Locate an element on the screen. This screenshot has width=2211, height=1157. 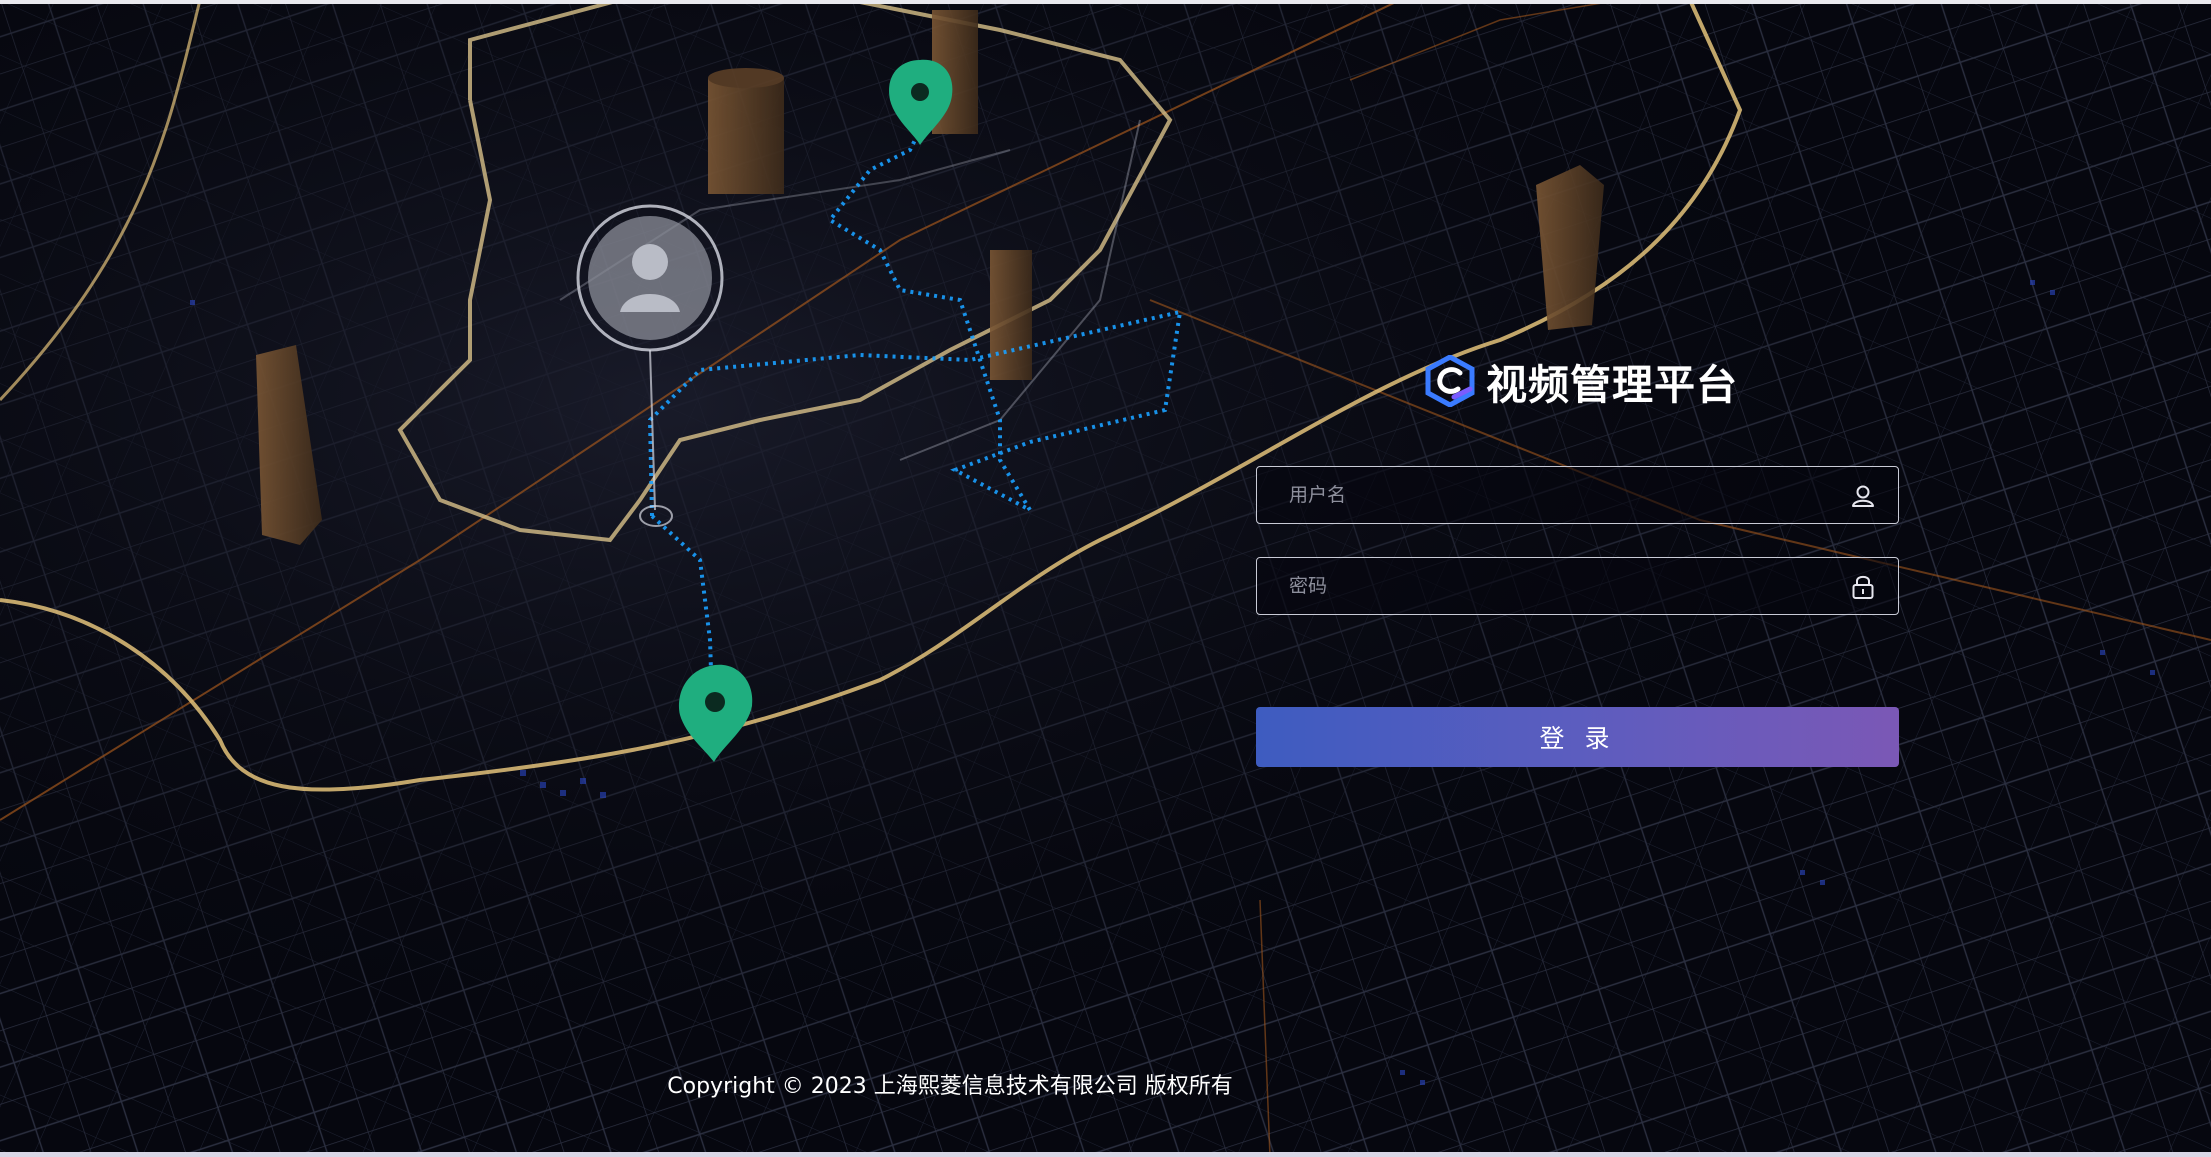
copyright-text: Copyright © 2023 上海熙菱信息技术有限公司 版权所有 is located at coordinates (950, 1086).